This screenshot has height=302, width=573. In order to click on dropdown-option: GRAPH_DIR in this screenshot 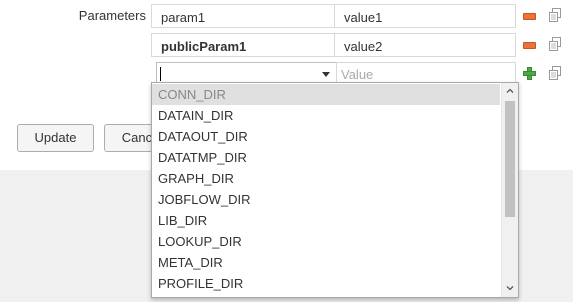, I will do `click(326, 178)`.